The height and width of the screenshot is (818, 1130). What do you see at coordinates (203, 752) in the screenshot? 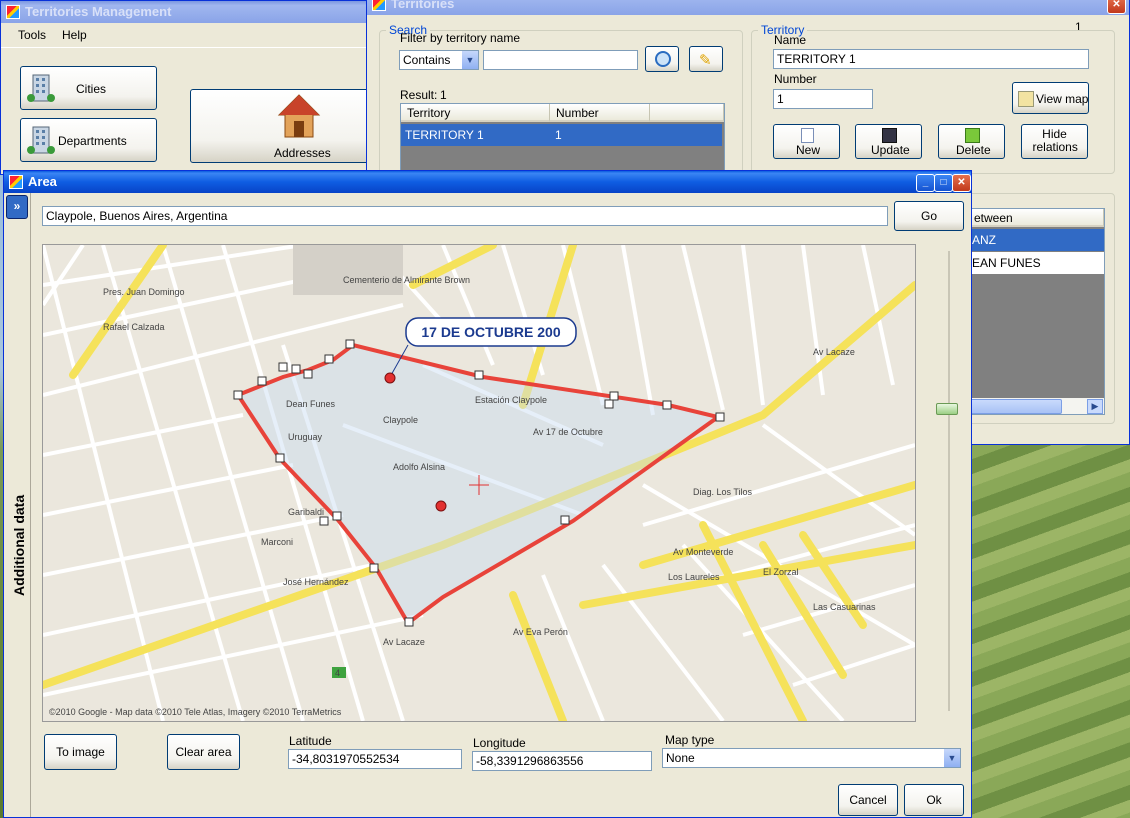
I see `clear-area-button: Clear area` at bounding box center [203, 752].